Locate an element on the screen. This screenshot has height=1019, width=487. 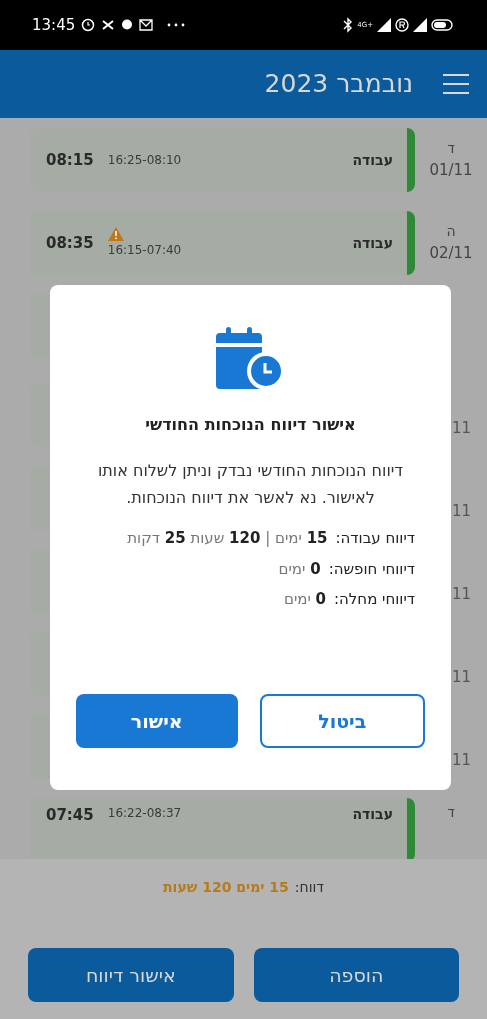
dialog-message: דיווח הנוכחות החודשי נבדק וניתן לשלוח אותו לאישור. נא לאשר את דיווח הנוכחות. is located at coordinates (250, 484).